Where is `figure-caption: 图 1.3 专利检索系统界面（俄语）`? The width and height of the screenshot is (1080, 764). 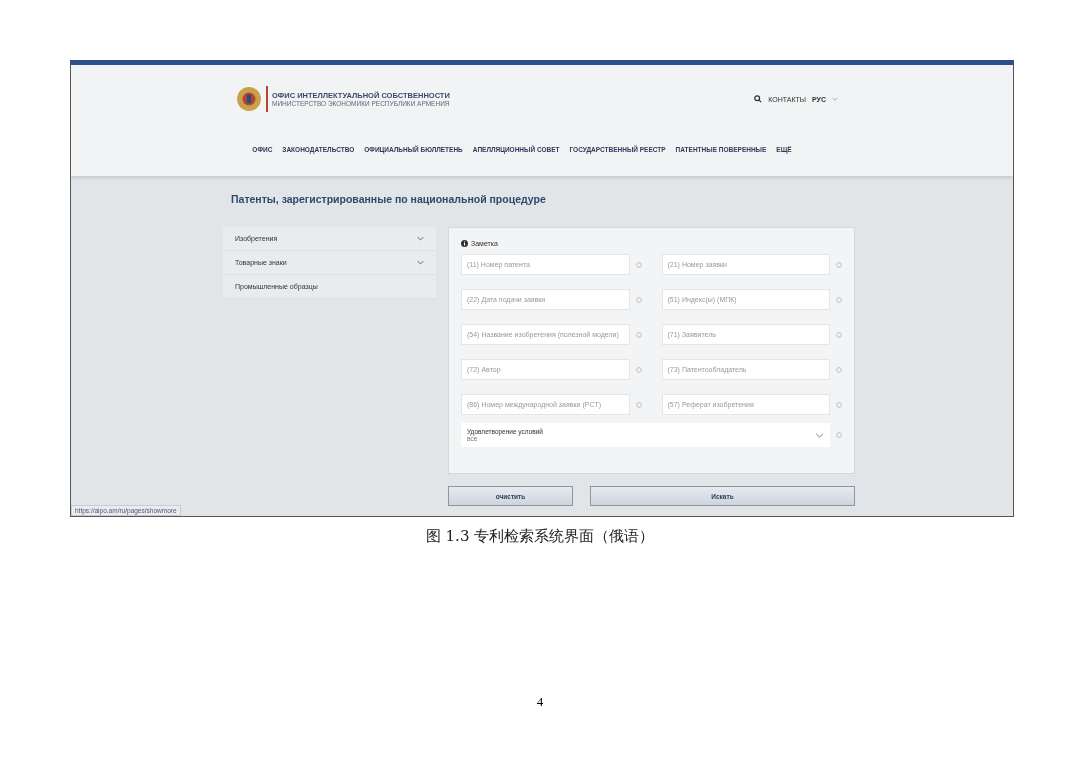 figure-caption: 图 1.3 专利检索系统界面（俄语） is located at coordinates (540, 536).